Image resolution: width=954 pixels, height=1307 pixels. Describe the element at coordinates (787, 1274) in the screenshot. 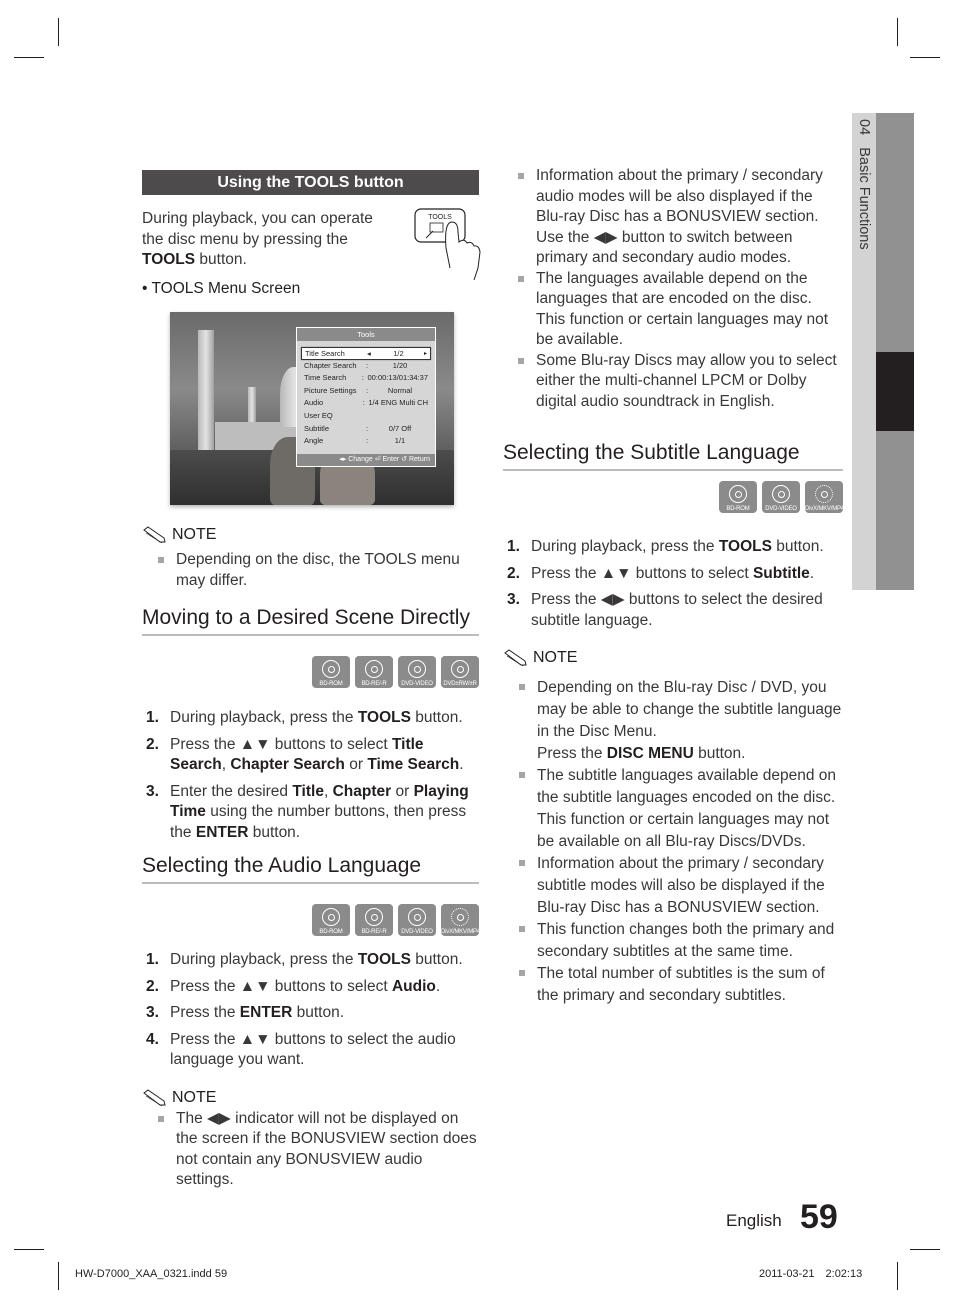

I see `slug-date: 2011-03-21` at that location.